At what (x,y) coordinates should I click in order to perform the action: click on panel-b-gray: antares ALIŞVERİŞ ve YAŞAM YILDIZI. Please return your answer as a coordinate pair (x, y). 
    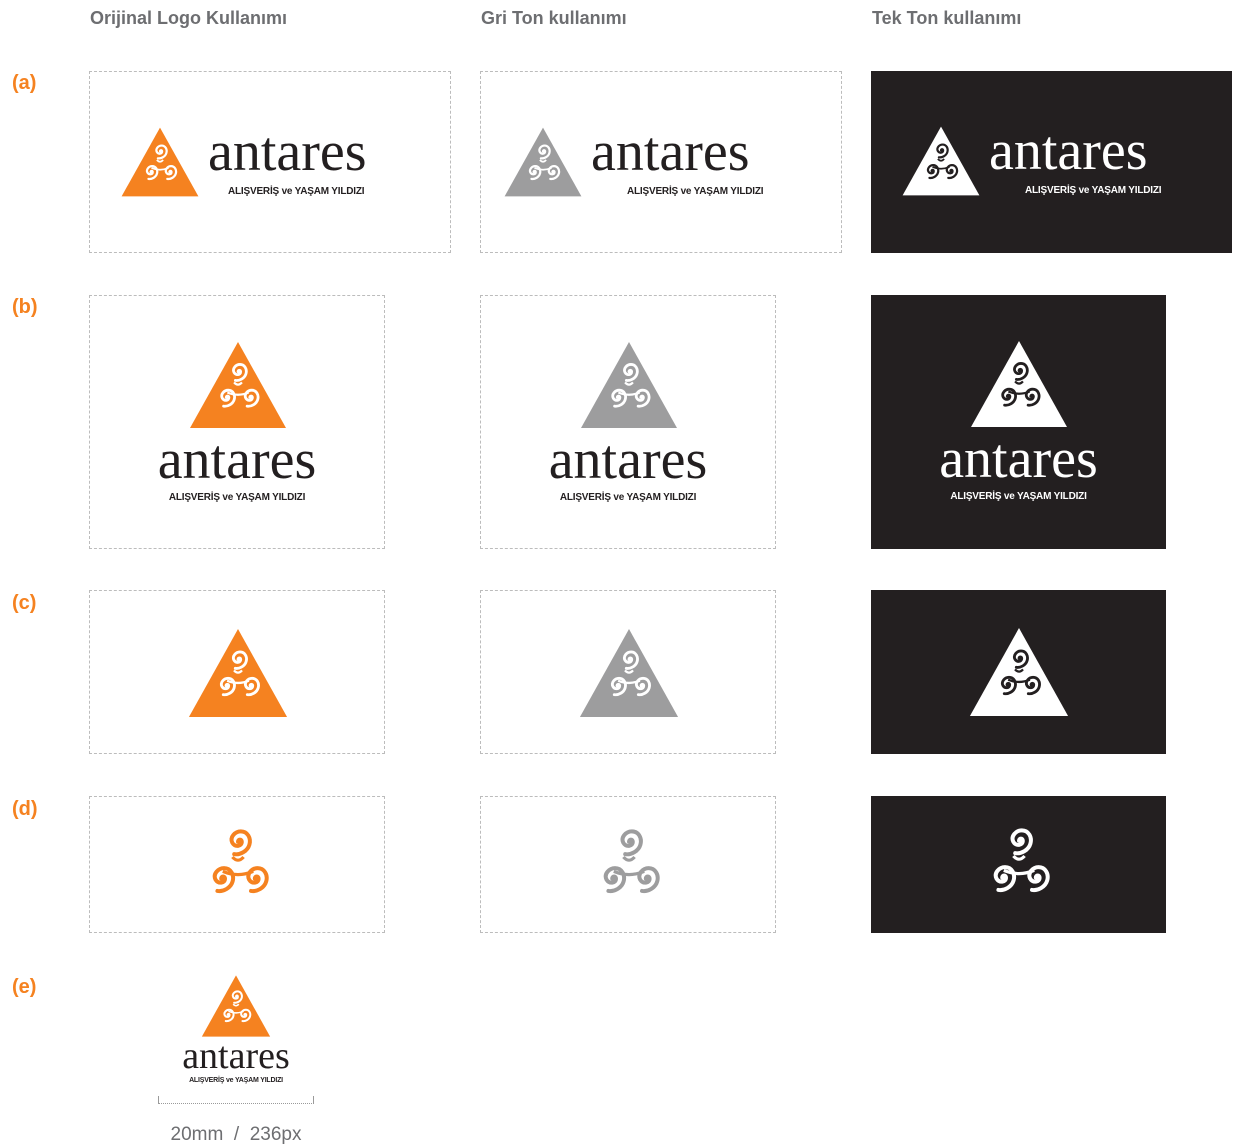
    Looking at the image, I should click on (628, 422).